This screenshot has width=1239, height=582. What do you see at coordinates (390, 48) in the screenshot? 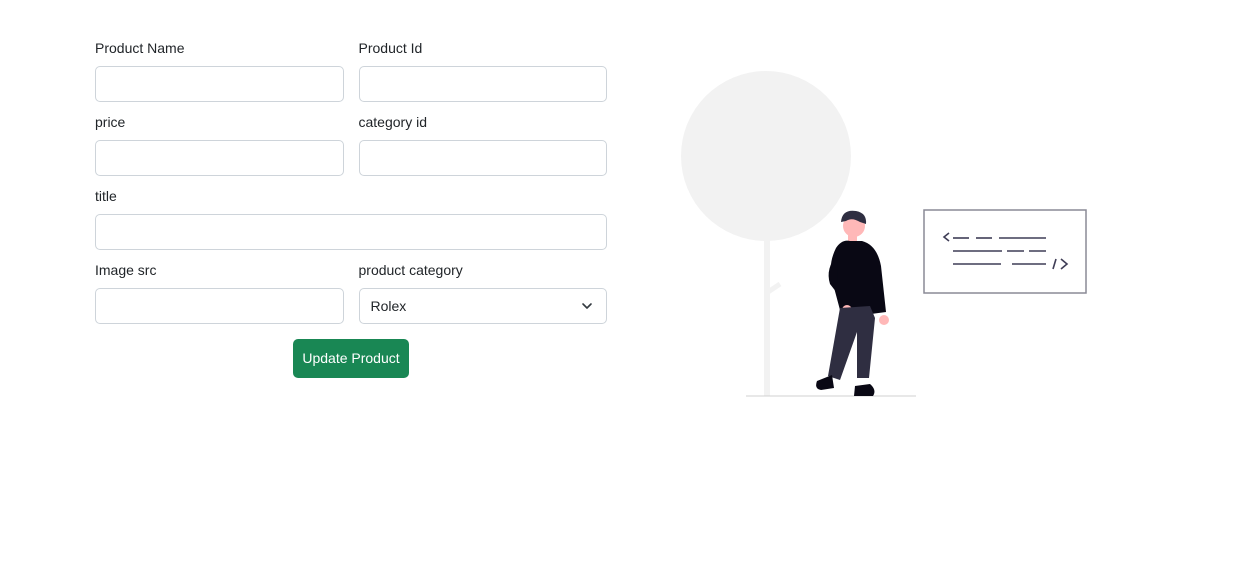
I see `product-id-label: Product Id` at bounding box center [390, 48].